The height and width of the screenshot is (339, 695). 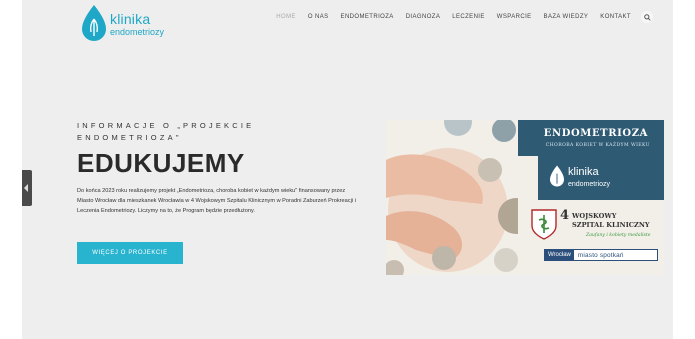 What do you see at coordinates (565, 215) in the screenshot?
I see `hospital-number: 4` at bounding box center [565, 215].